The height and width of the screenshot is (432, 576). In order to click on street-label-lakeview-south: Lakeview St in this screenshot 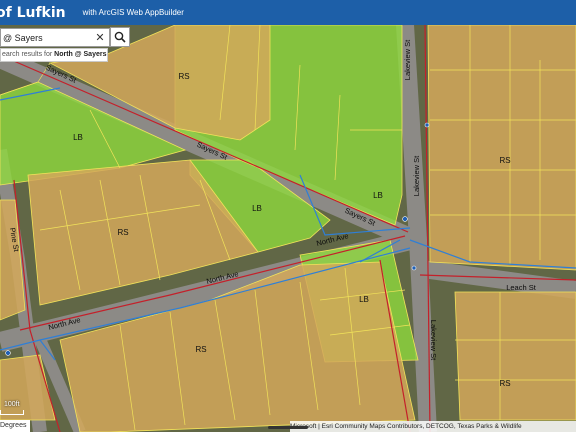, I will do `click(433, 340)`.